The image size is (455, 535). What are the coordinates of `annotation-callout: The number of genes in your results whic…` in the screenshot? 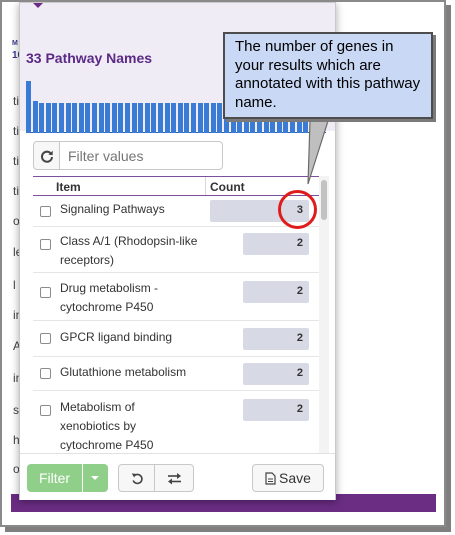 It's located at (328, 75).